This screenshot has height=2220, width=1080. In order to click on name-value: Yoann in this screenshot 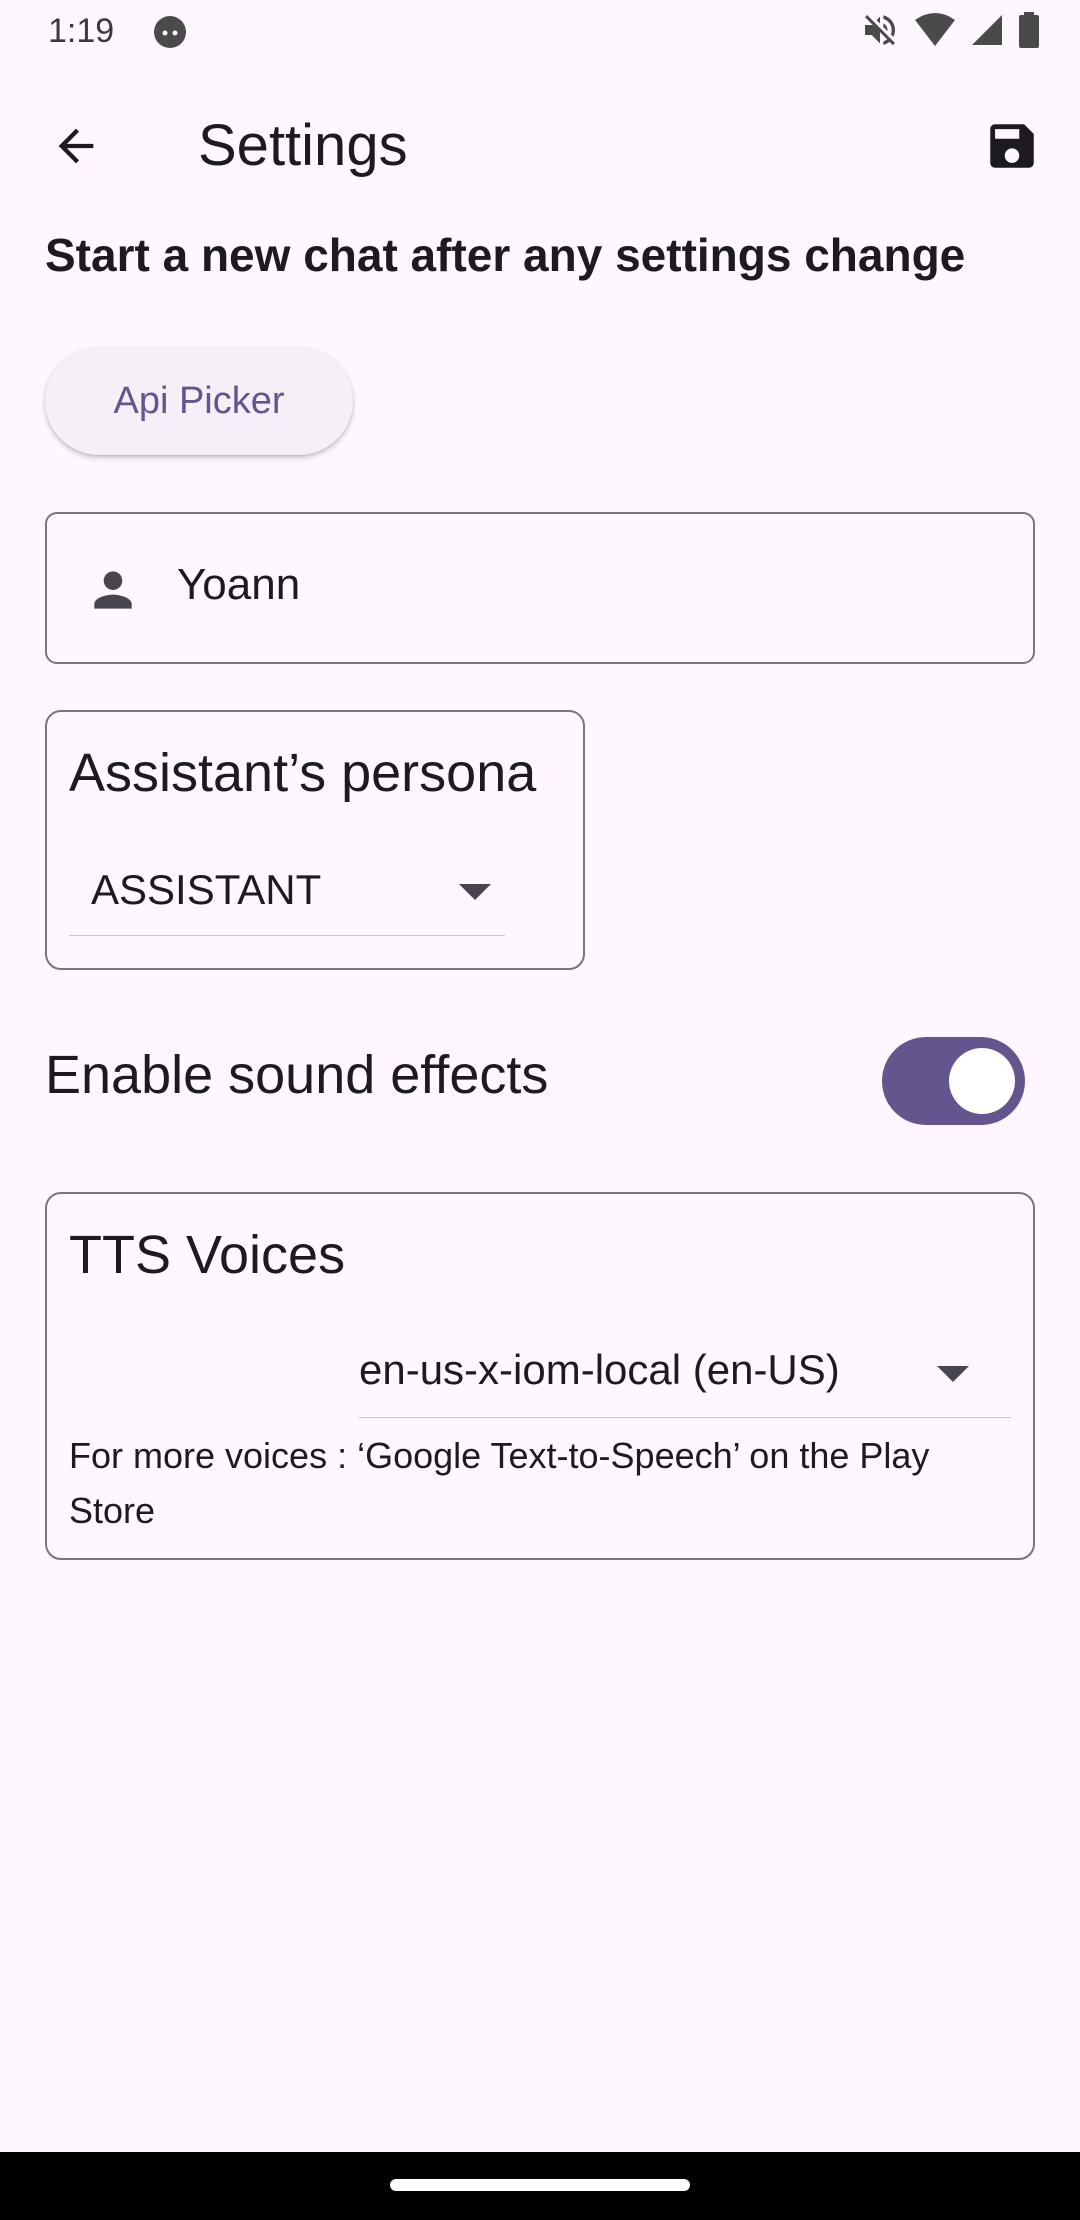, I will do `click(239, 584)`.